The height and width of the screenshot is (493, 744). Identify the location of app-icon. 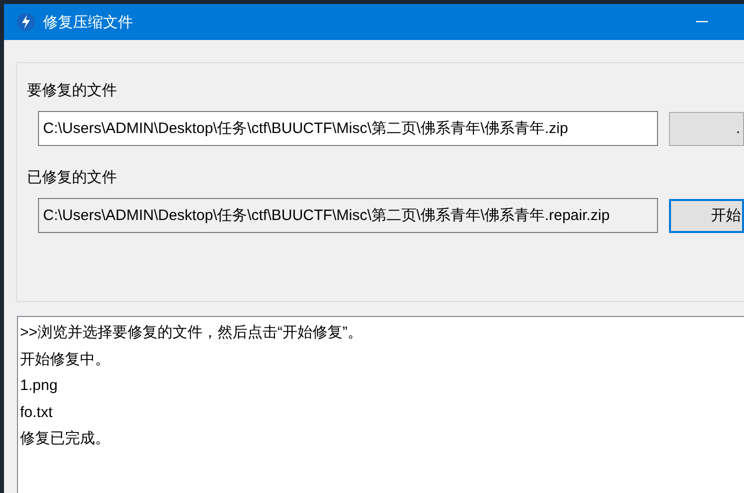
(26, 22).